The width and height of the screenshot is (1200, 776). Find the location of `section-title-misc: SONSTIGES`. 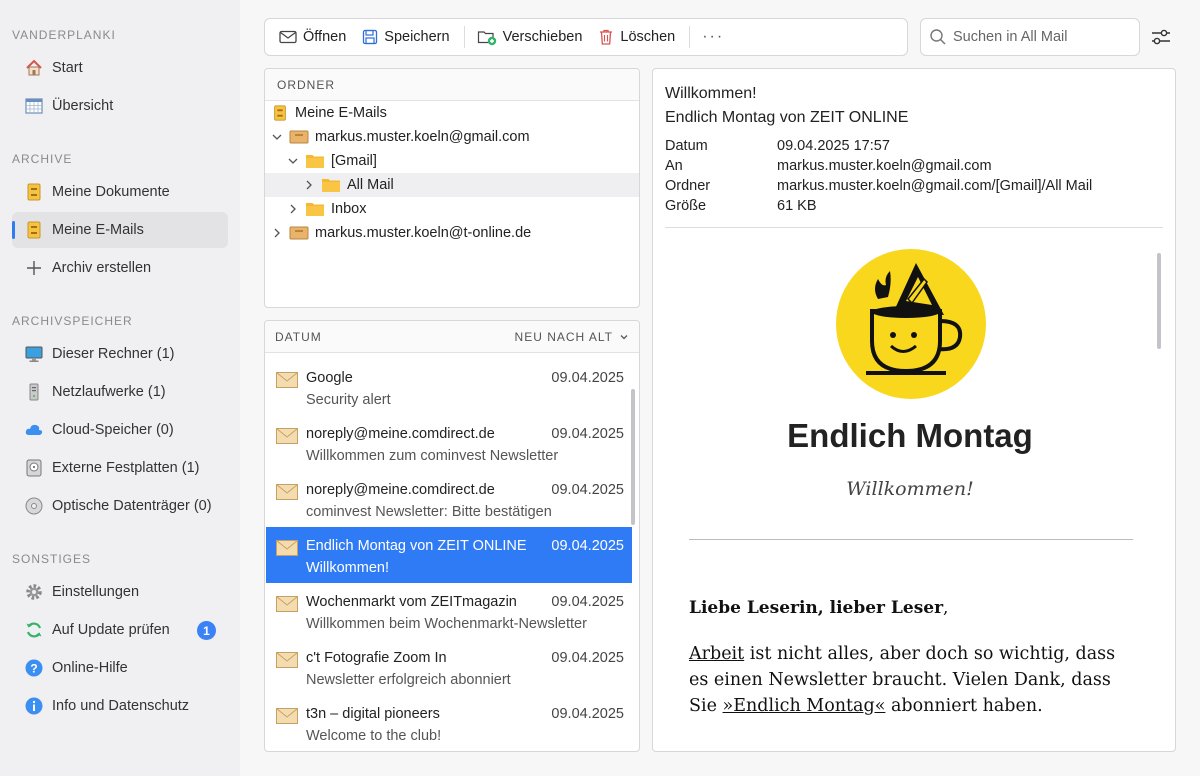

section-title-misc: SONSTIGES is located at coordinates (52, 559).